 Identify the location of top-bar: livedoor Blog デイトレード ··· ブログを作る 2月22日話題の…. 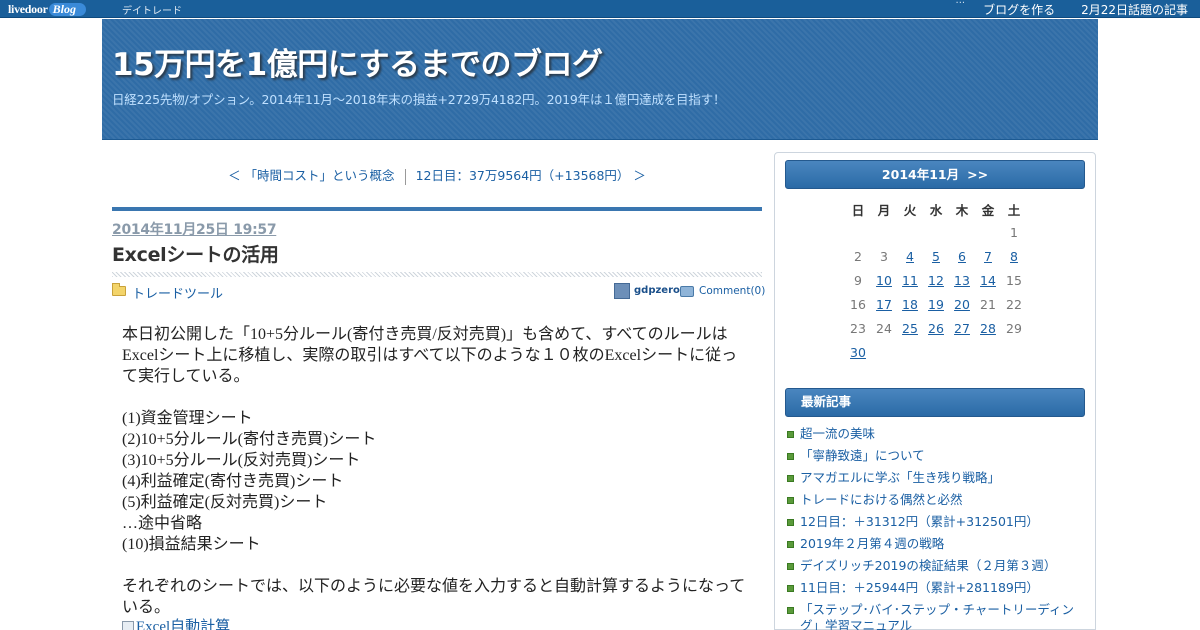
(600, 9).